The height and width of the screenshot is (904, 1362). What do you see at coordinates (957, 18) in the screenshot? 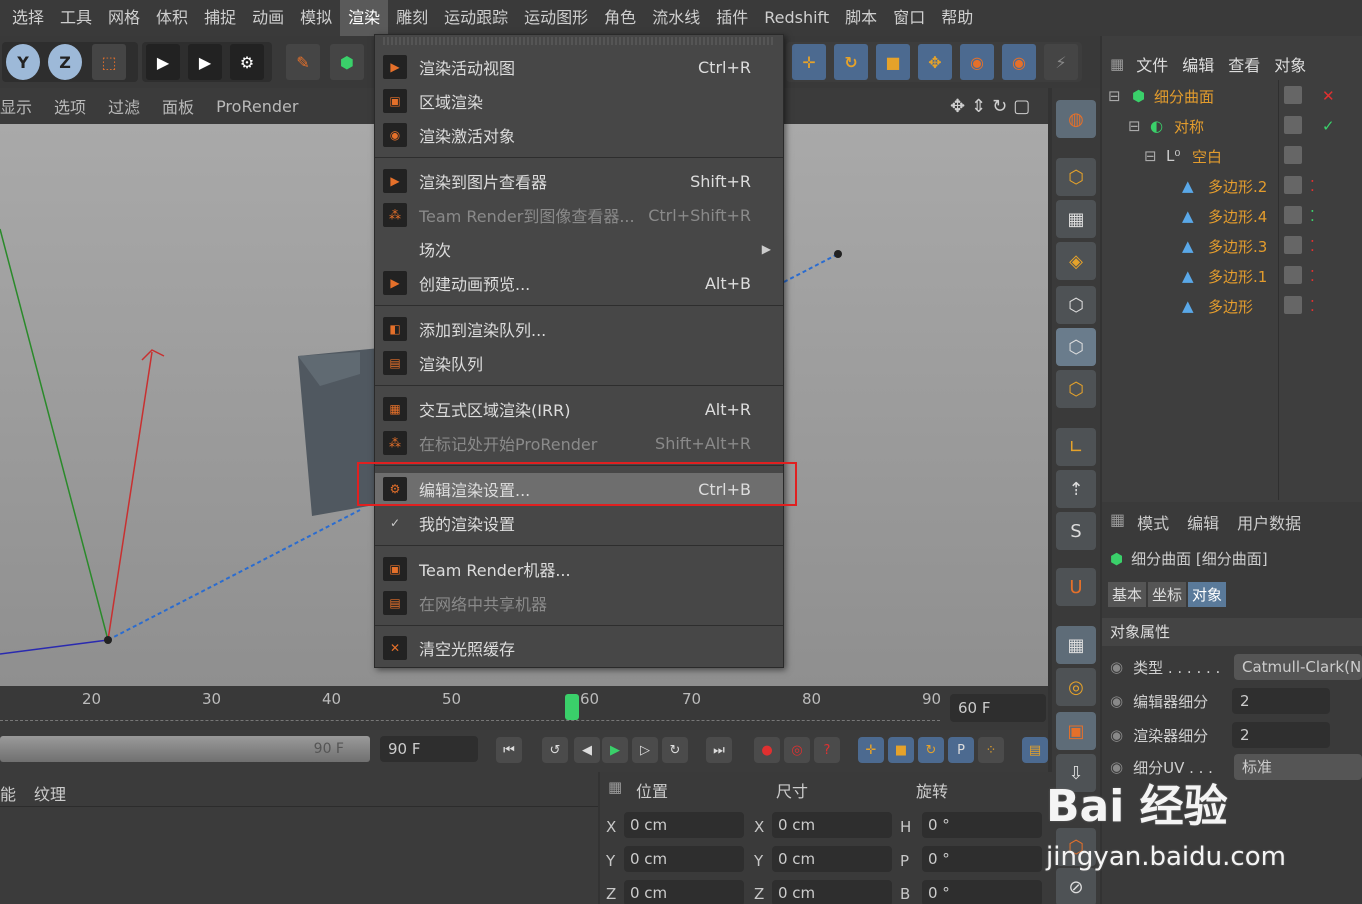
I see `menu-17: 帮助` at bounding box center [957, 18].